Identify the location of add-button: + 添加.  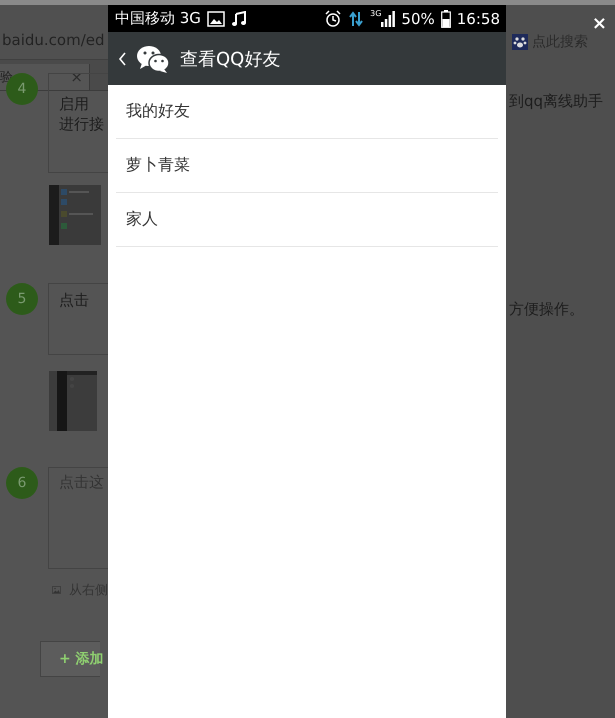
(70, 659).